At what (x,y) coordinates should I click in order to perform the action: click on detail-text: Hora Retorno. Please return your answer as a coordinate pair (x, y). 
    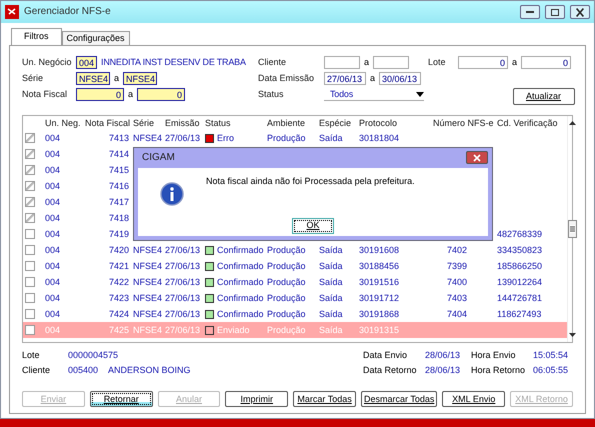
    Looking at the image, I should click on (498, 370).